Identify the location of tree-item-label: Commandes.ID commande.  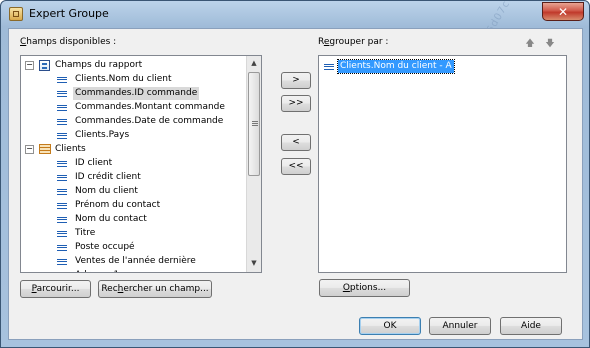
(136, 93).